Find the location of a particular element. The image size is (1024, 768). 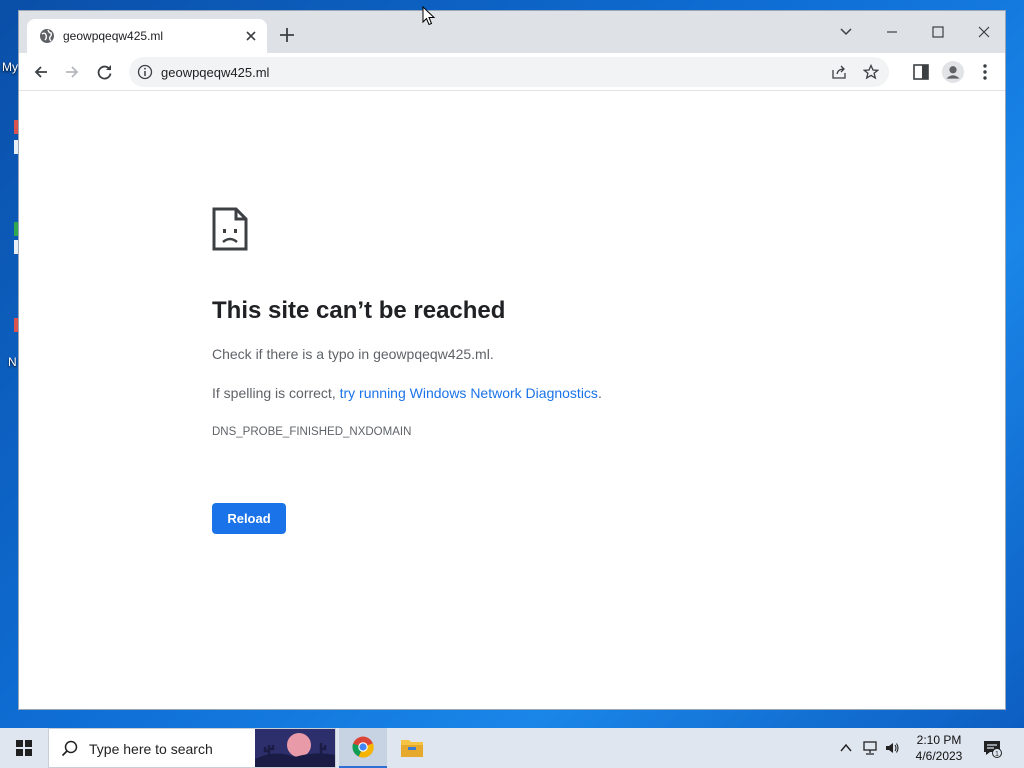

search-highlight-desert-icon is located at coordinates (295, 748).